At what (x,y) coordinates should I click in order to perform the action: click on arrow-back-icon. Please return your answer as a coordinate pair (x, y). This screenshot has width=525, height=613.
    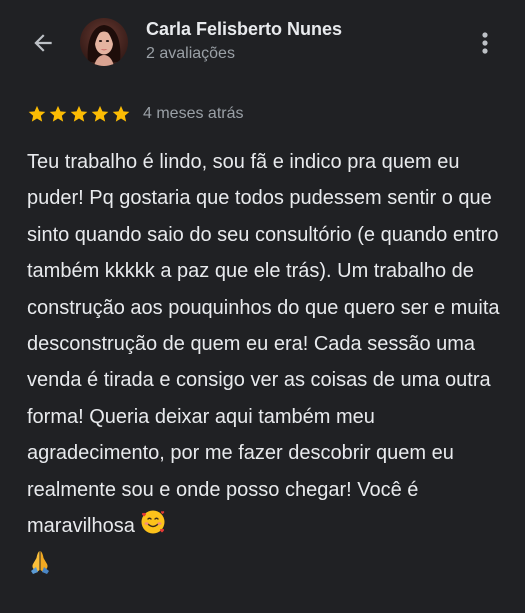
    Looking at the image, I should click on (43, 43).